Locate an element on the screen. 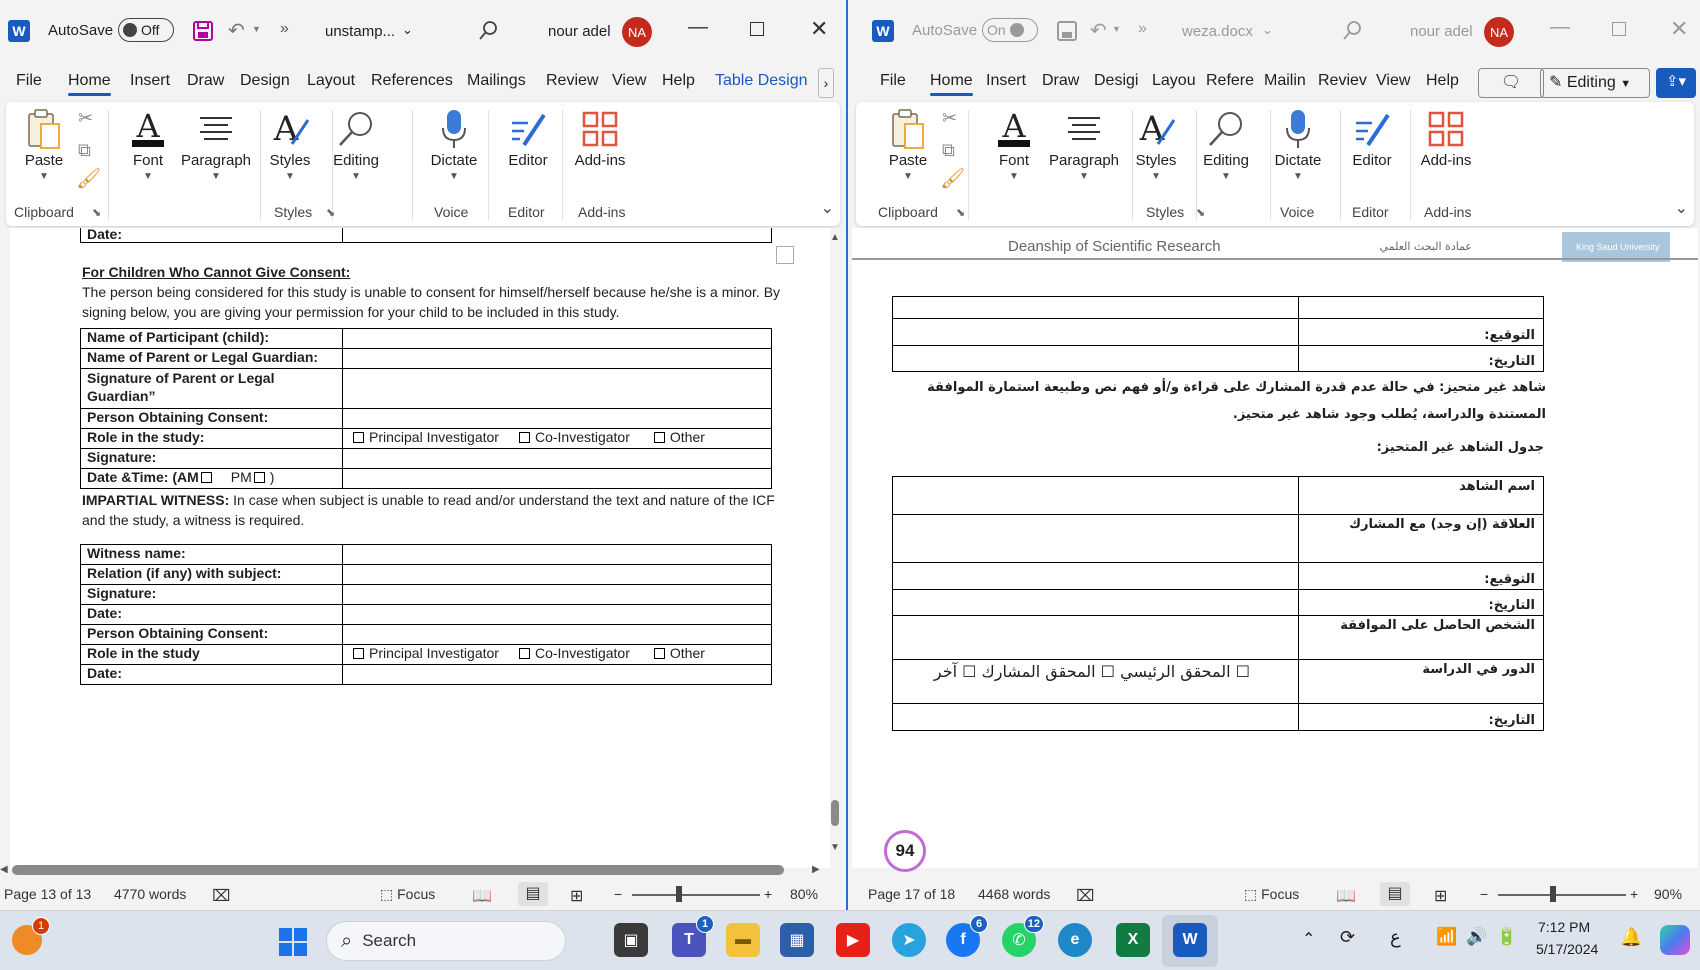  read-mode-icon: 📖 is located at coordinates (482, 896).